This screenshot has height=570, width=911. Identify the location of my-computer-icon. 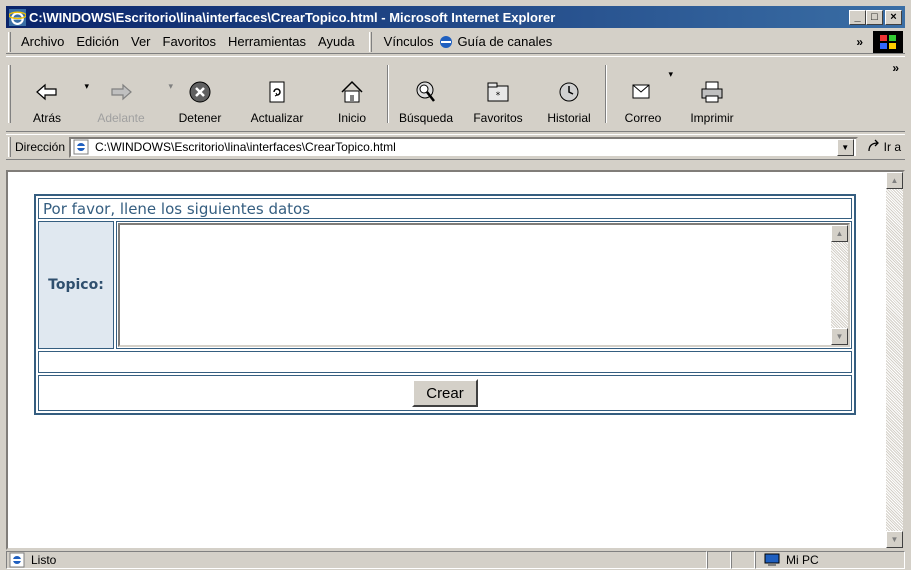
(772, 559).